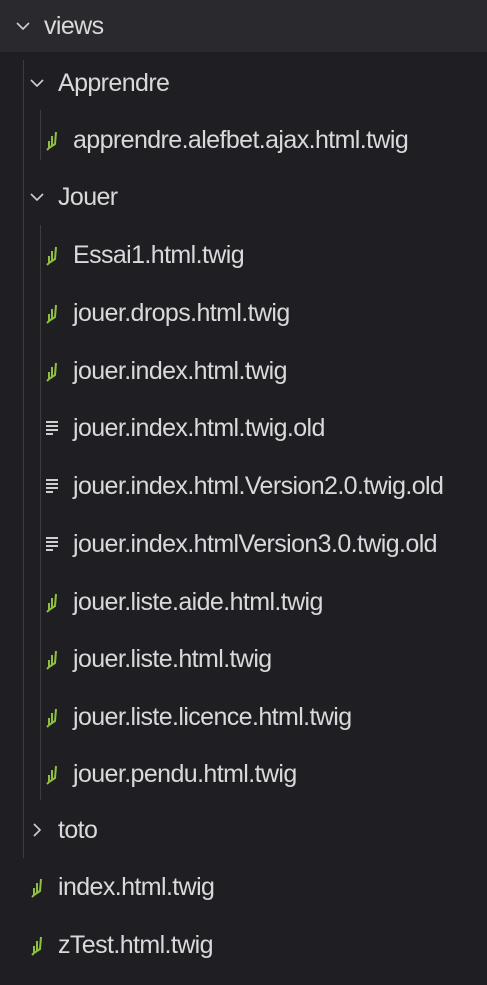  I want to click on file-item: jouer.pendu.html.twig, so click(148, 774).